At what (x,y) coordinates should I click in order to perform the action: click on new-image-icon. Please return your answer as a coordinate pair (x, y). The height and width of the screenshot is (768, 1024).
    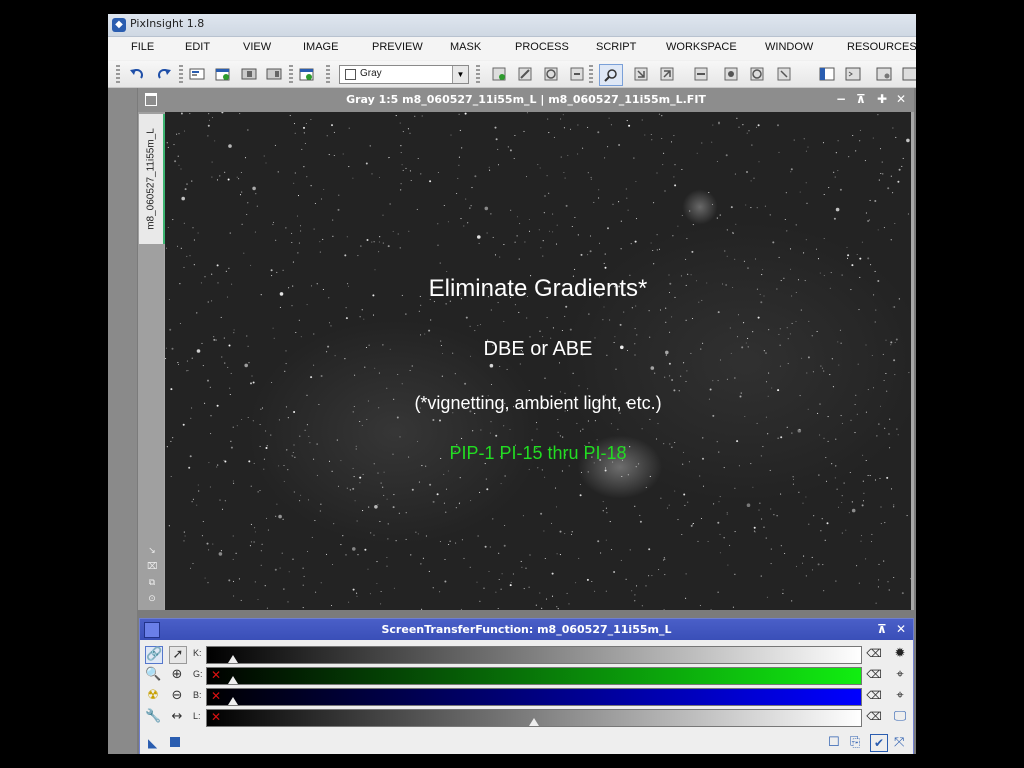
    Looking at the image, I should click on (223, 74).